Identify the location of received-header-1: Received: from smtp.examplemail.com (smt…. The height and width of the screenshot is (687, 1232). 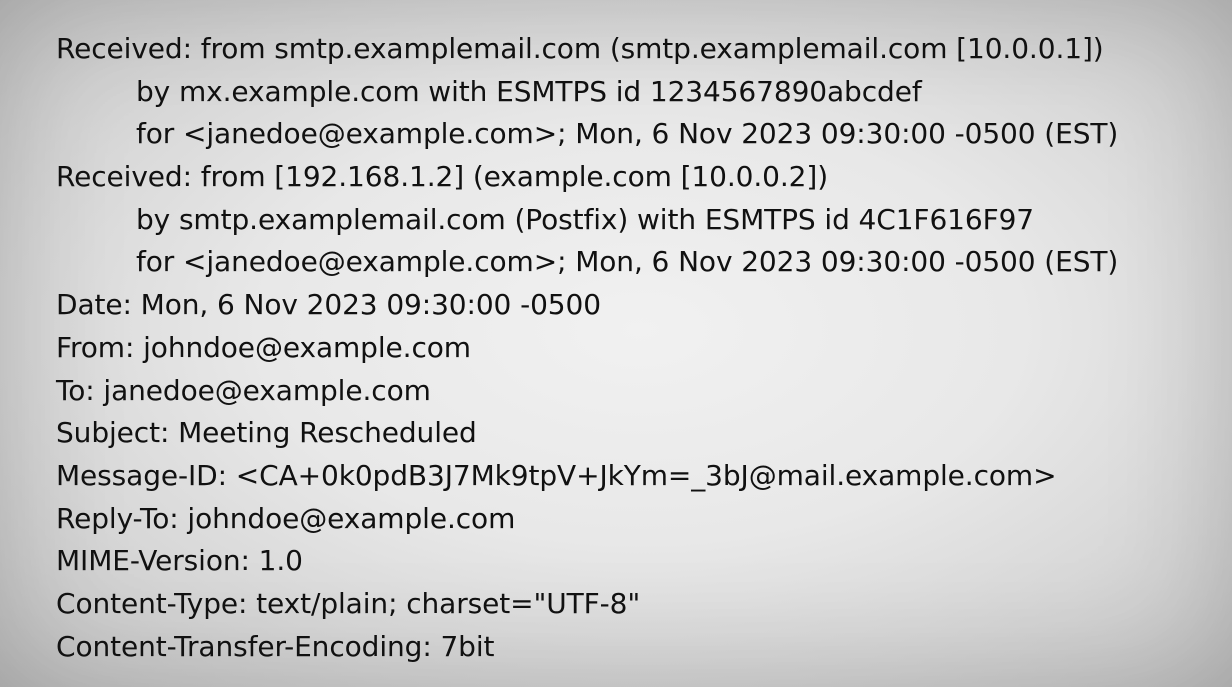
(580, 48).